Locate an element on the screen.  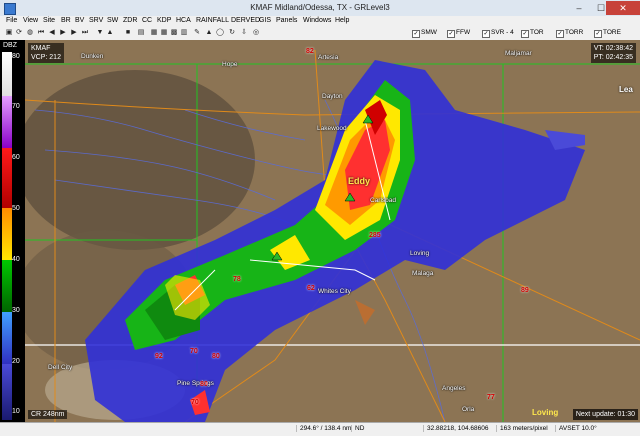
city-label: Whites City is located at coordinates (334, 291).